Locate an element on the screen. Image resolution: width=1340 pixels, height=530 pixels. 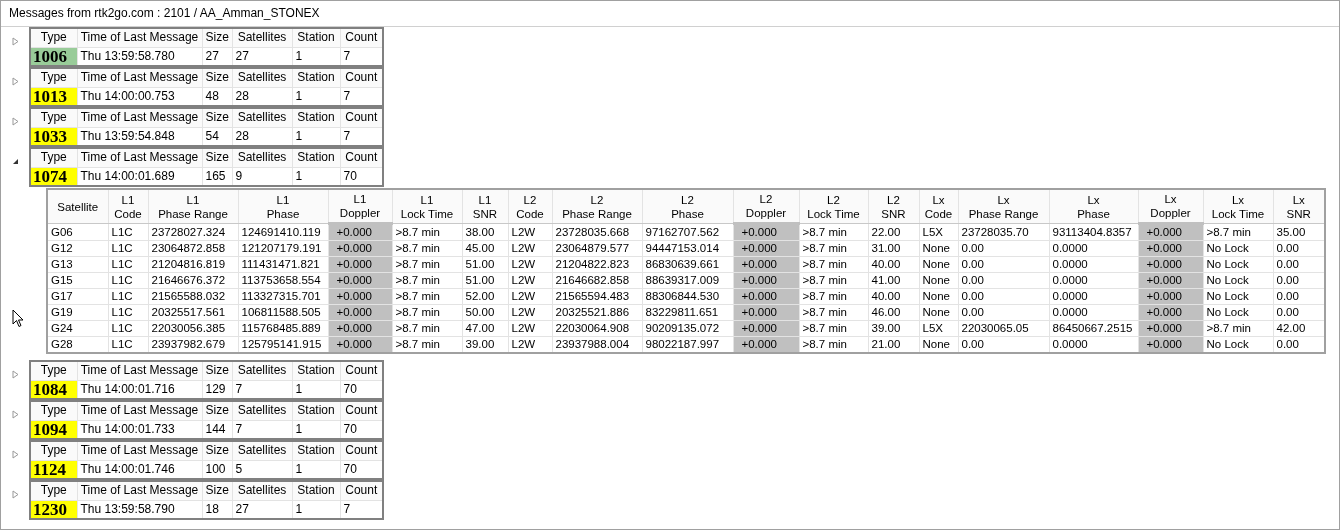
table-cell: 23064879.577 is located at coordinates (597, 248).